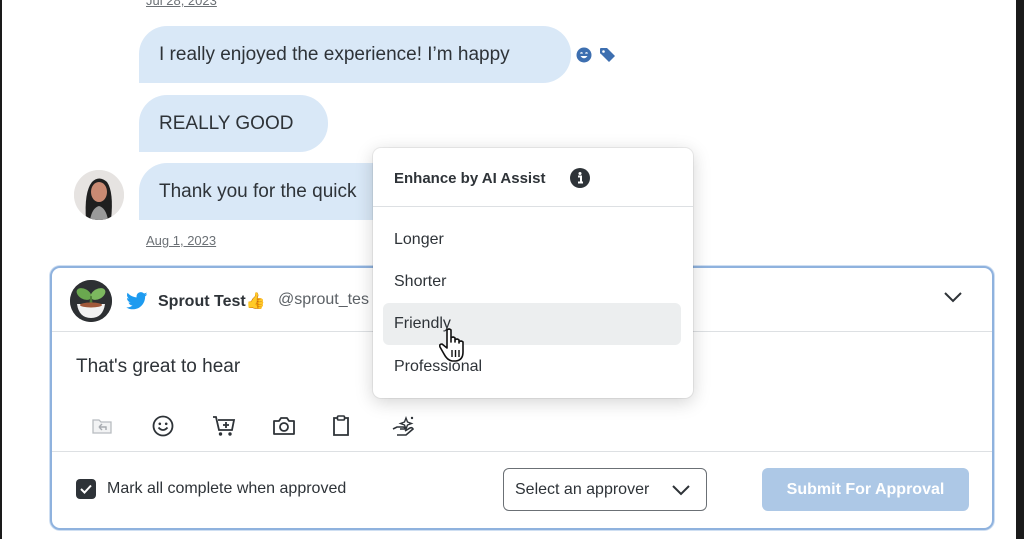 The image size is (1024, 539). Describe the element at coordinates (181, 240) in the screenshot. I see `message-date: Aug 1, 2023` at that location.